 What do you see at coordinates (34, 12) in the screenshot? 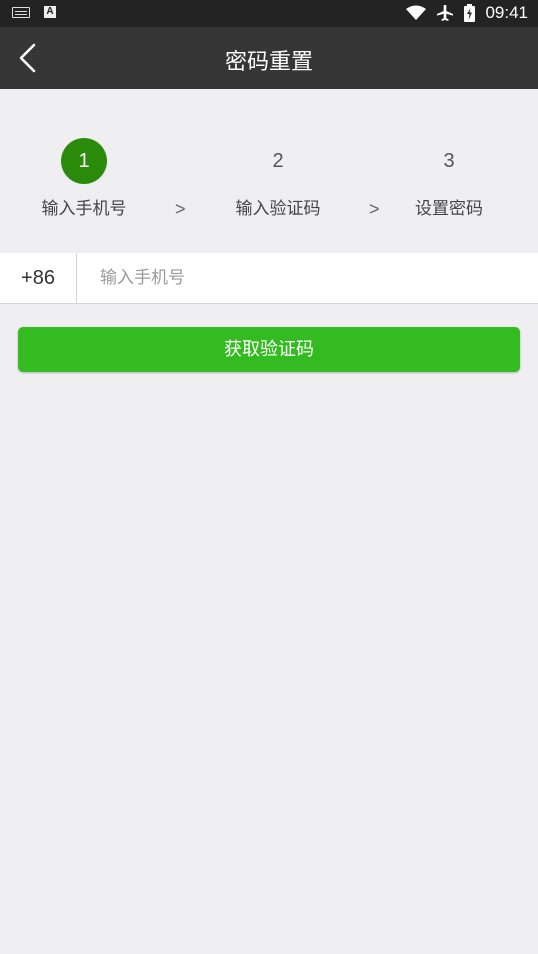
I see `status-bar-left: A` at bounding box center [34, 12].